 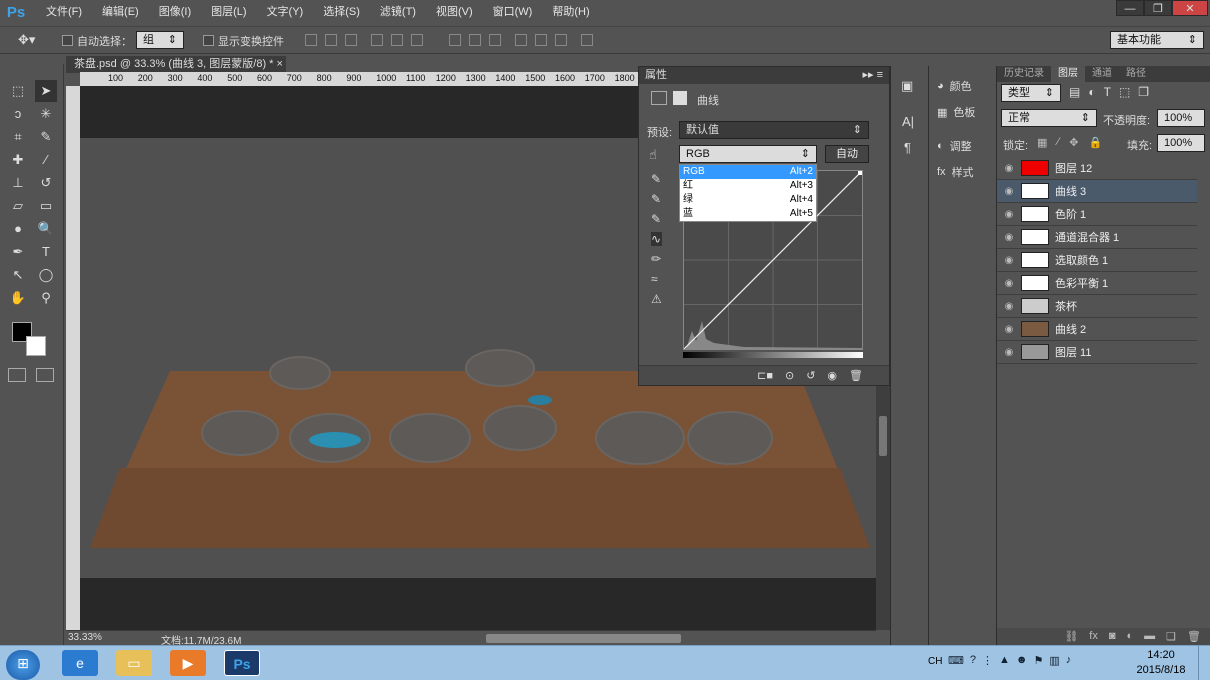 I want to click on layer-row: ◉ 选取颜色 1, so click(x=1097, y=260).